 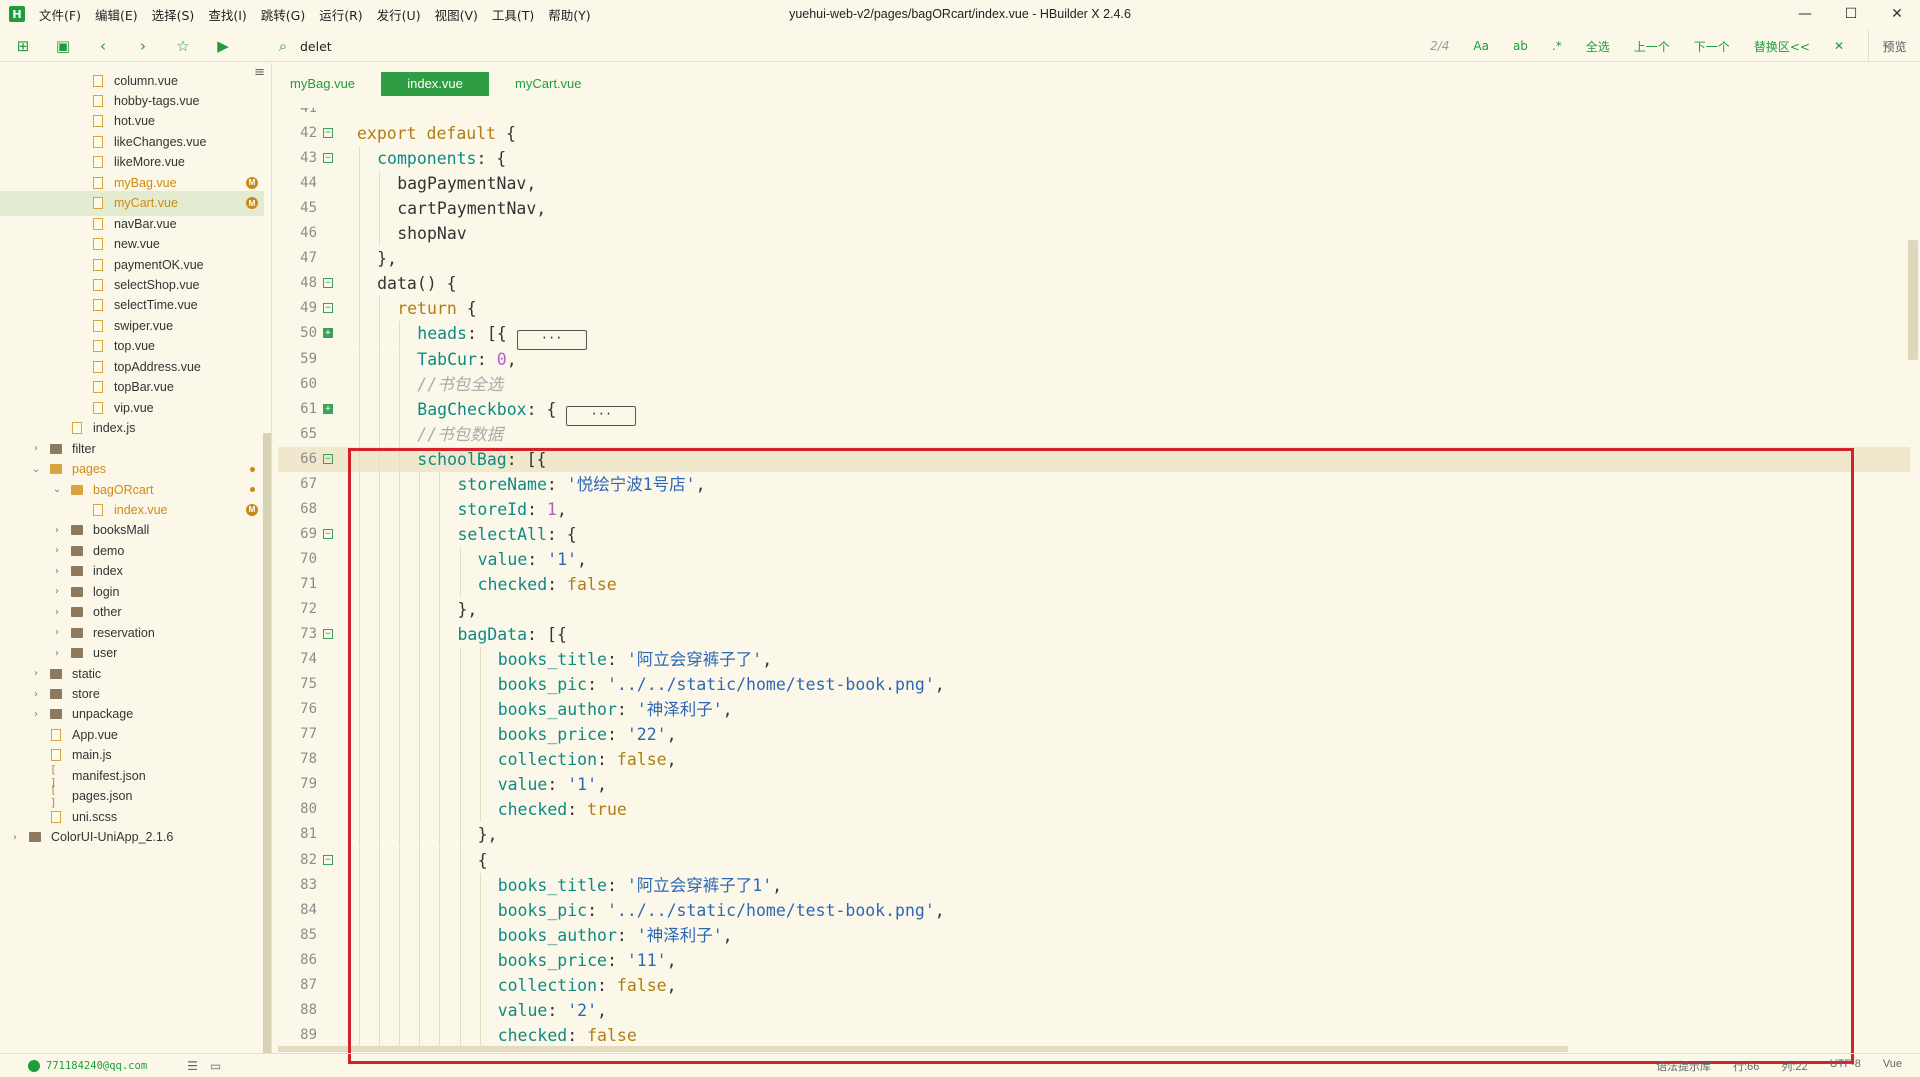 I want to click on close-window-button: ✕, so click(x=1897, y=14).